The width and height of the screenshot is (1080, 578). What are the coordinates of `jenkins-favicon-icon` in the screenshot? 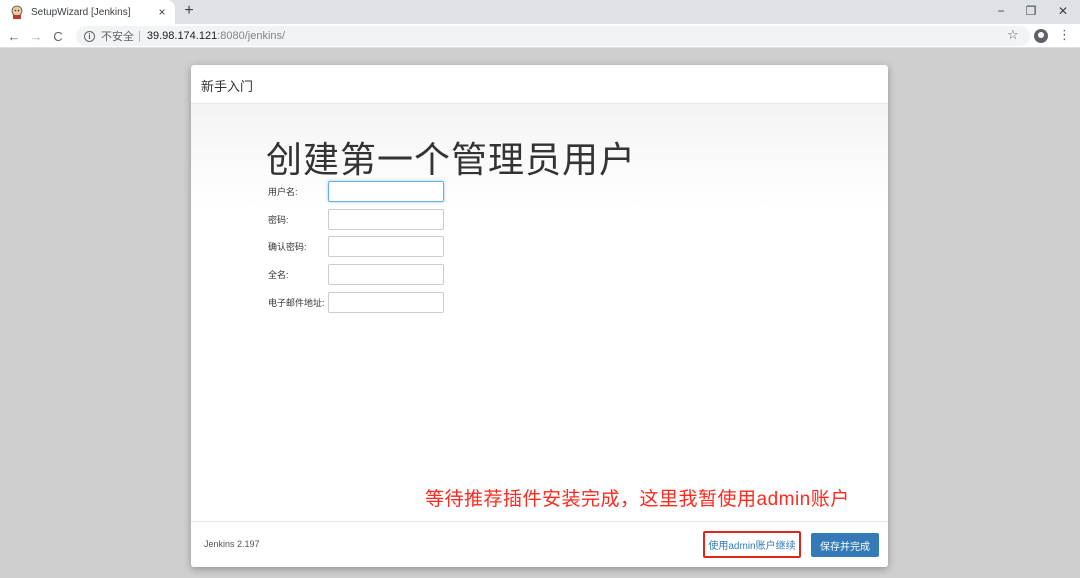 It's located at (17, 12).